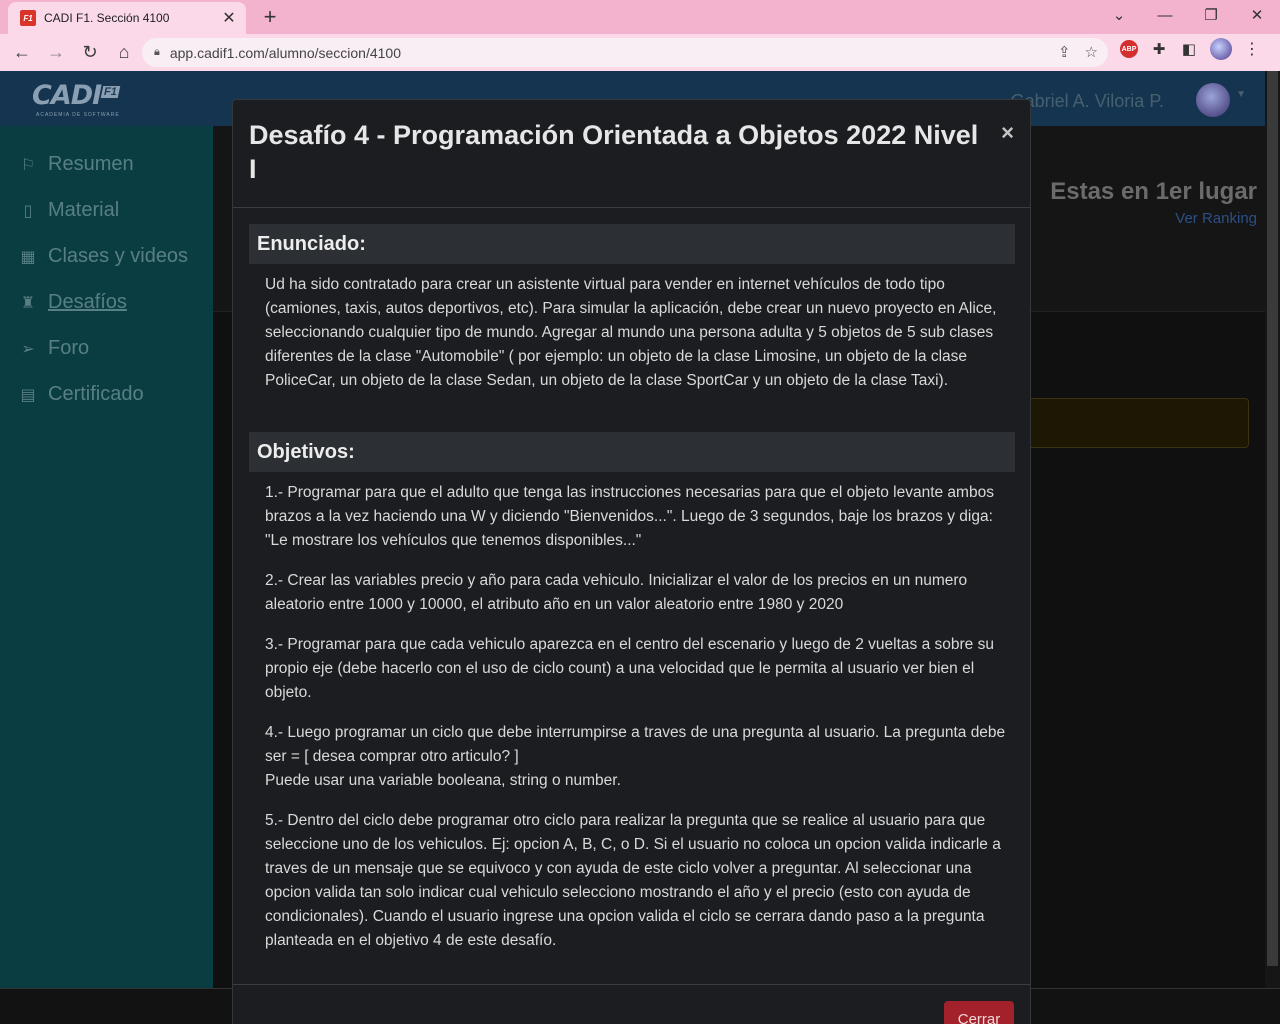  Describe the element at coordinates (1211, 15) in the screenshot. I see `restore-icon: ❐` at that location.